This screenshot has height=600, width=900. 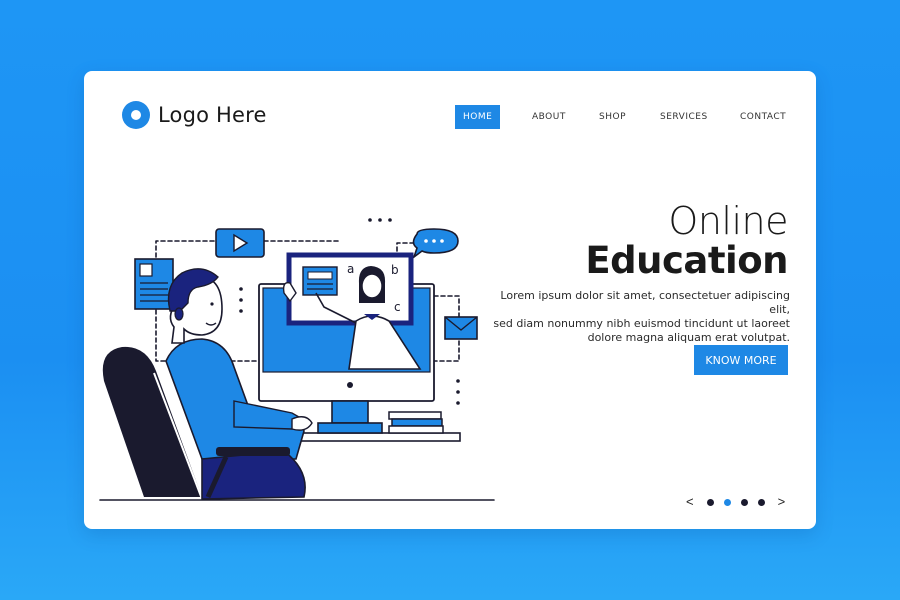 I want to click on chat-bubble-icon, so click(x=435, y=244).